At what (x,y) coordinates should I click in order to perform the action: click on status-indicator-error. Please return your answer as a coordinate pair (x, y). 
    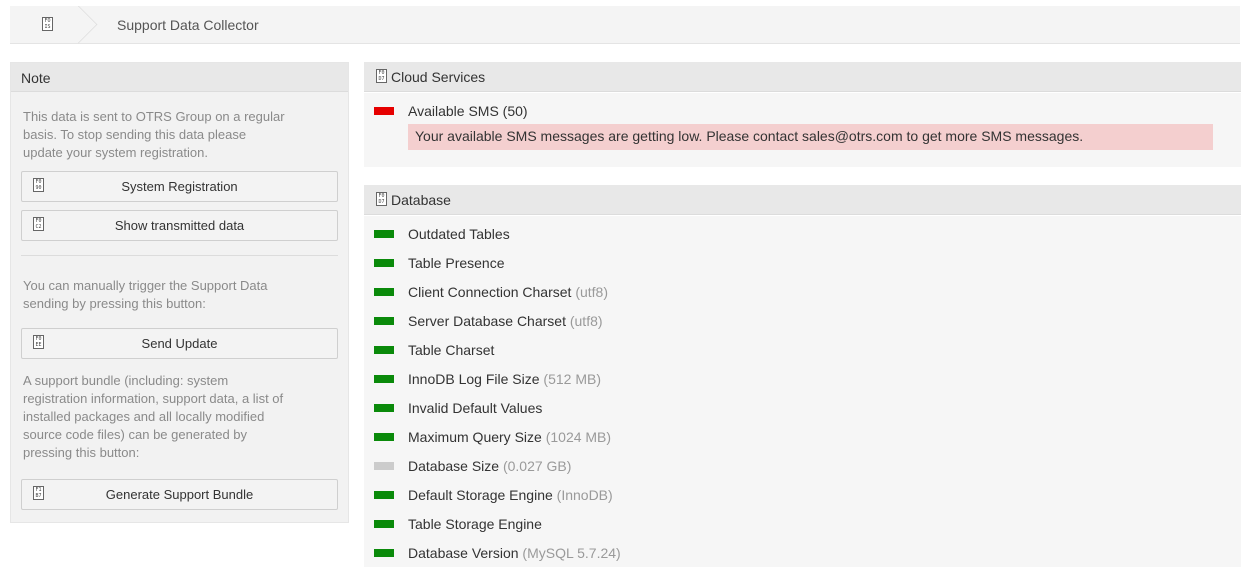
    Looking at the image, I should click on (384, 111).